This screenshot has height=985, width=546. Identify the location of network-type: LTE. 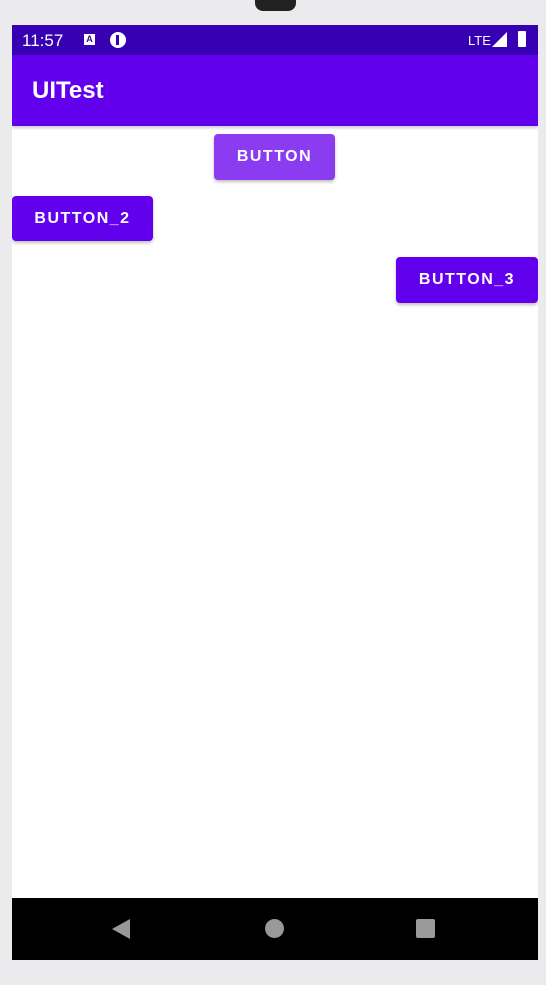
(479, 40).